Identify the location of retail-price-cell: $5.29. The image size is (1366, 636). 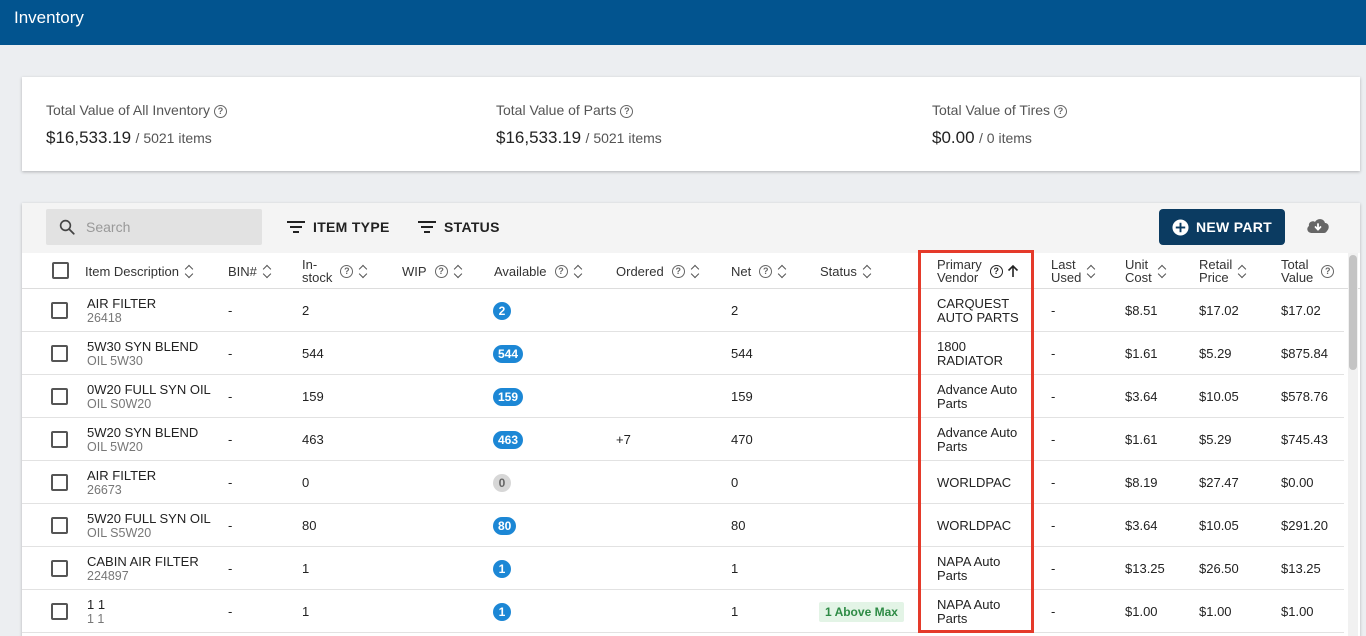
(1215, 353).